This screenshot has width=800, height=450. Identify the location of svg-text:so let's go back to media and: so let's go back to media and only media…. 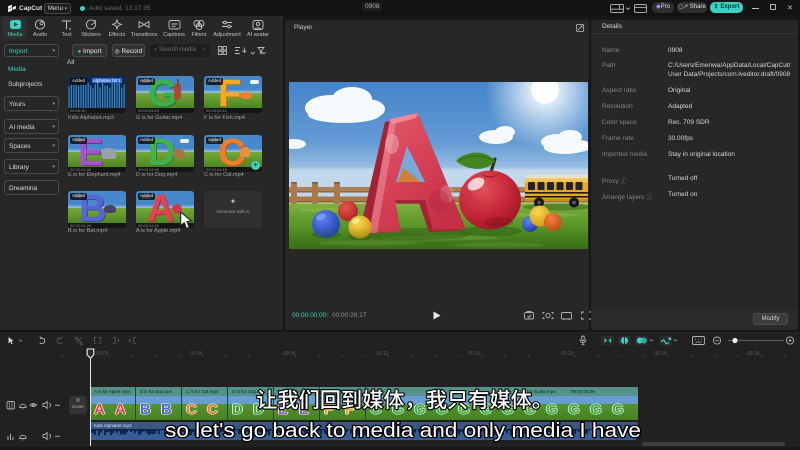
(403, 431).